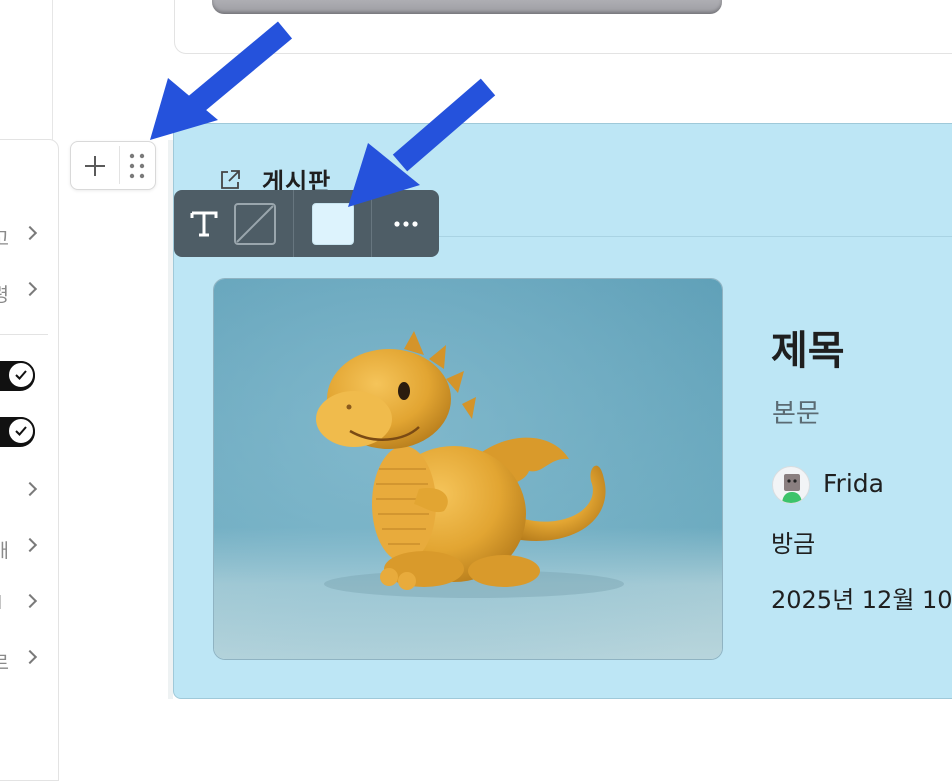 This screenshot has width=952, height=781. I want to click on settings-divider, so click(24, 334).